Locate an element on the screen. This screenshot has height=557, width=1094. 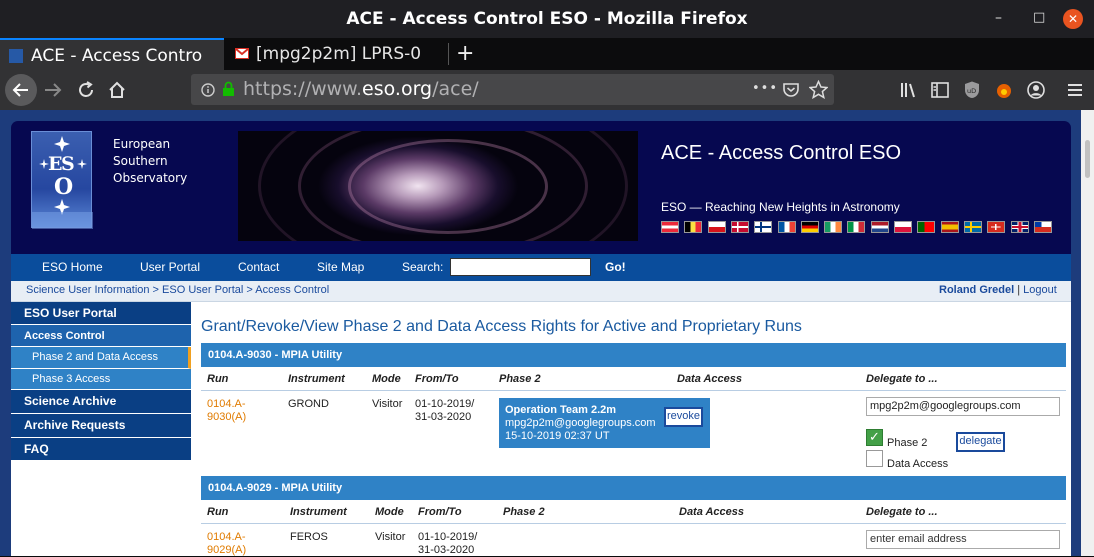
flag-gb-icon is located at coordinates (1019, 227).